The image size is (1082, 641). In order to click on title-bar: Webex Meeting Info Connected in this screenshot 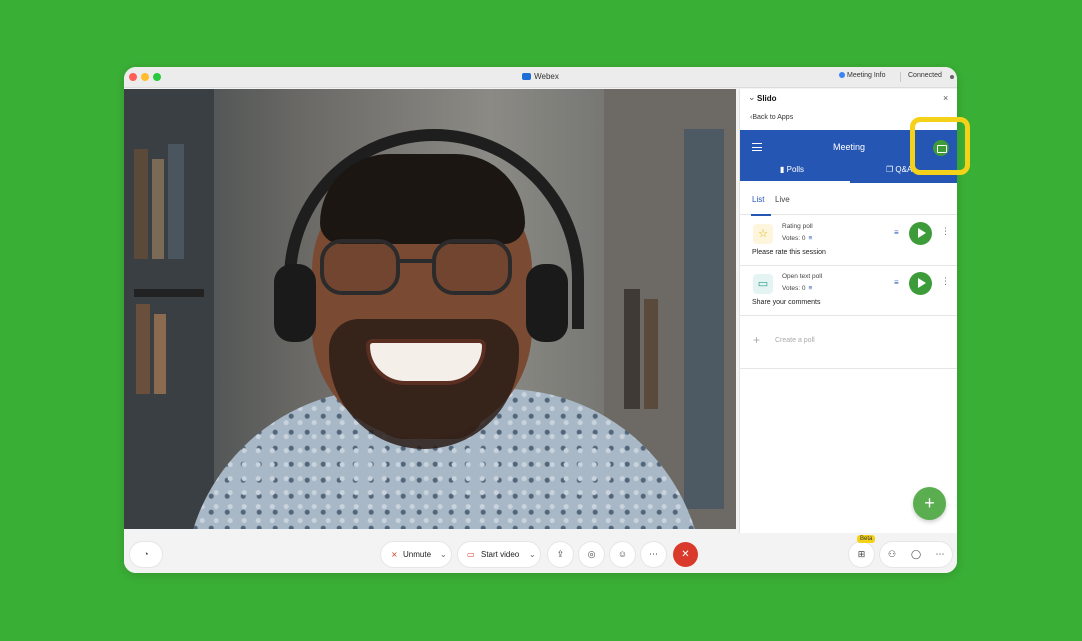, I will do `click(540, 77)`.